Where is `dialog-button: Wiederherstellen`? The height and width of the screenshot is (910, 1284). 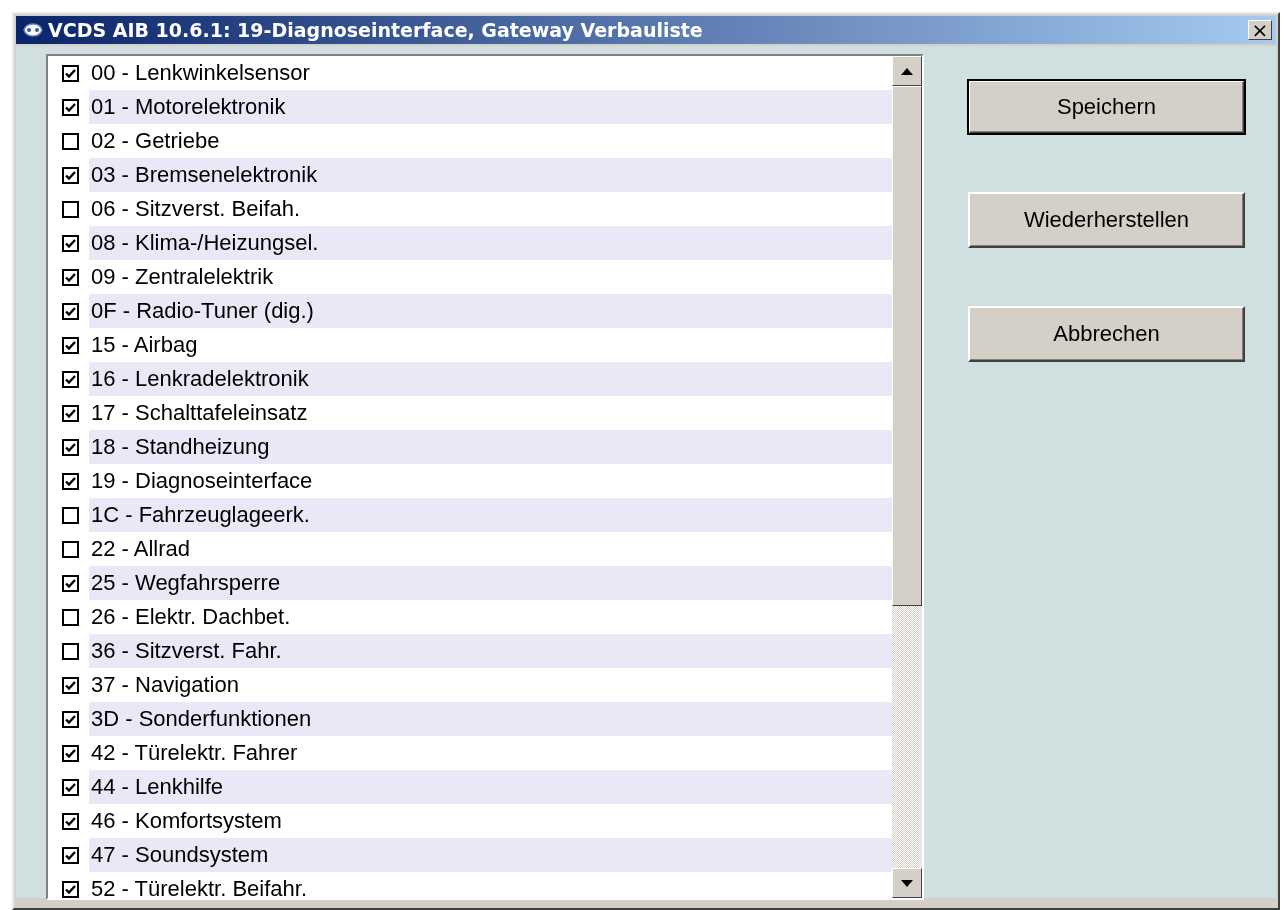 dialog-button: Wiederherstellen is located at coordinates (1106, 220).